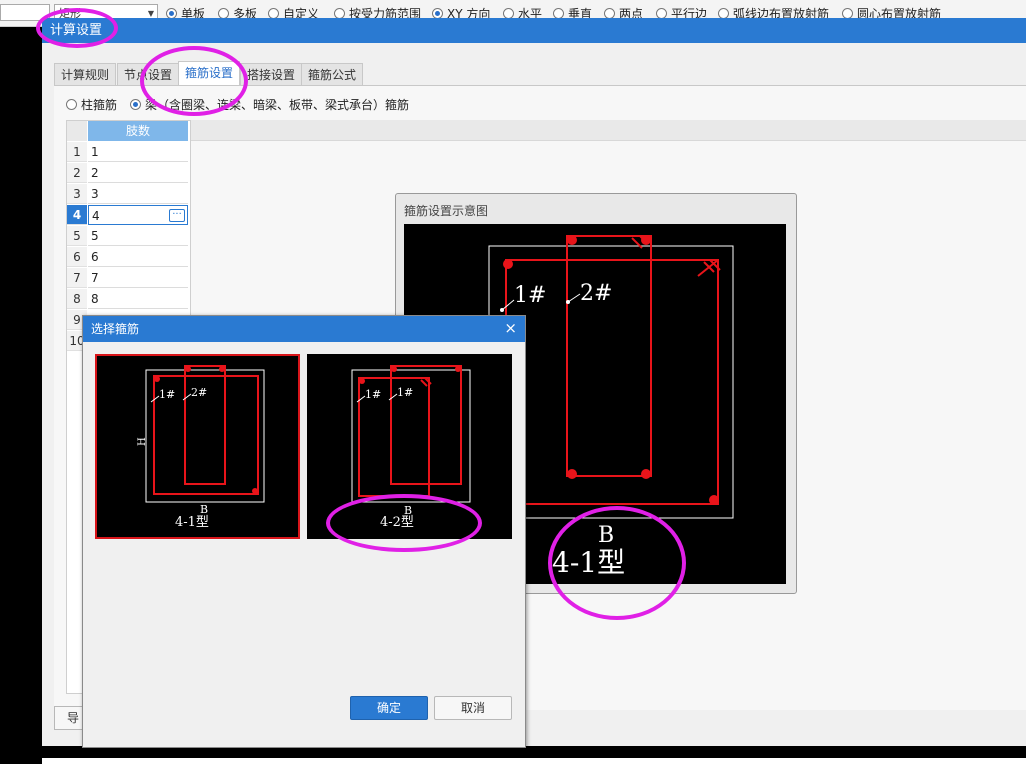  What do you see at coordinates (95, 236) in the screenshot?
I see `cell-value: 5` at bounding box center [95, 236].